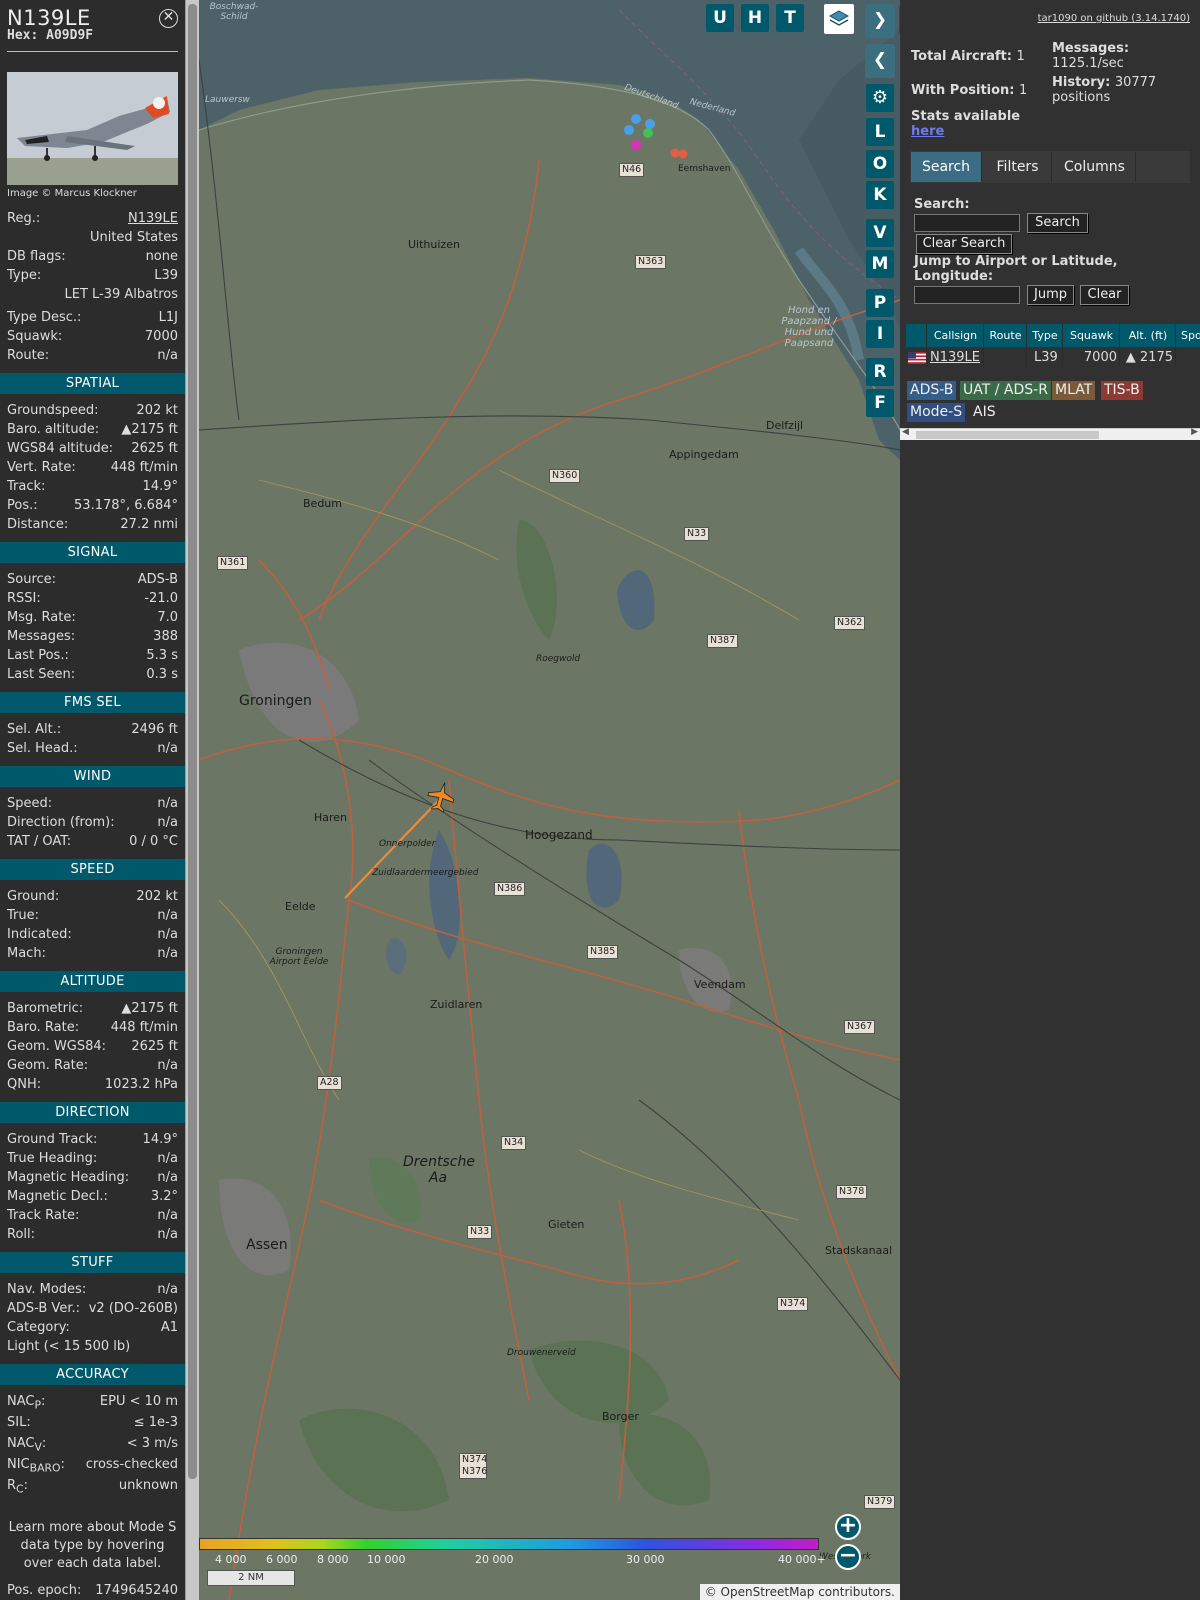 This screenshot has height=1600, width=1200. Describe the element at coordinates (144, 1027) in the screenshot. I see `detail-value: 448 ft/min` at that location.